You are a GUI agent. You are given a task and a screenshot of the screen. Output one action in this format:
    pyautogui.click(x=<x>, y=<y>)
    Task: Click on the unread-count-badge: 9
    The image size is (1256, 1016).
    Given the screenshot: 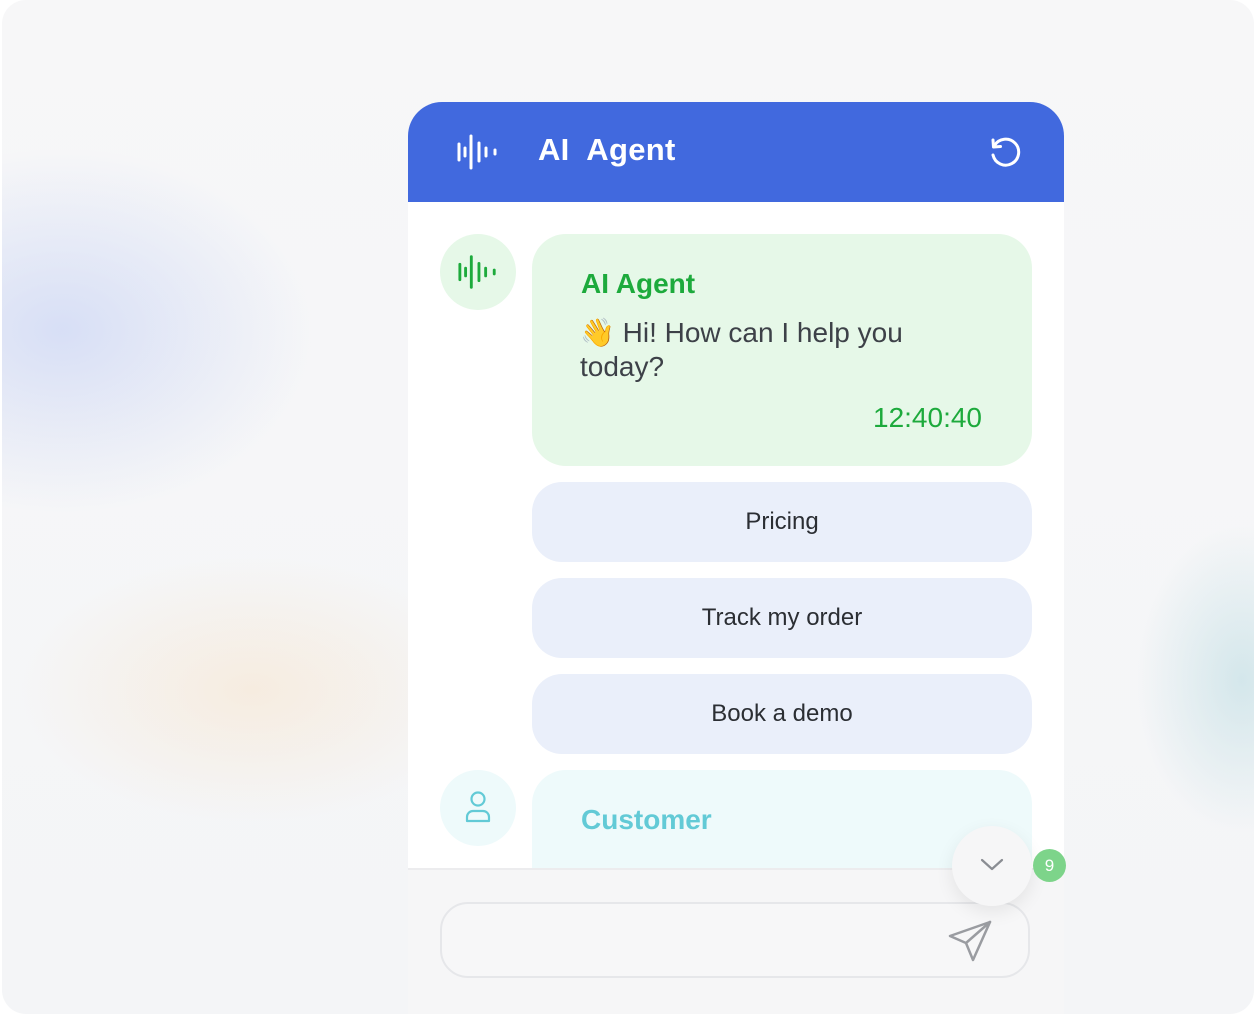 What is the action you would take?
    pyautogui.click(x=1049, y=865)
    